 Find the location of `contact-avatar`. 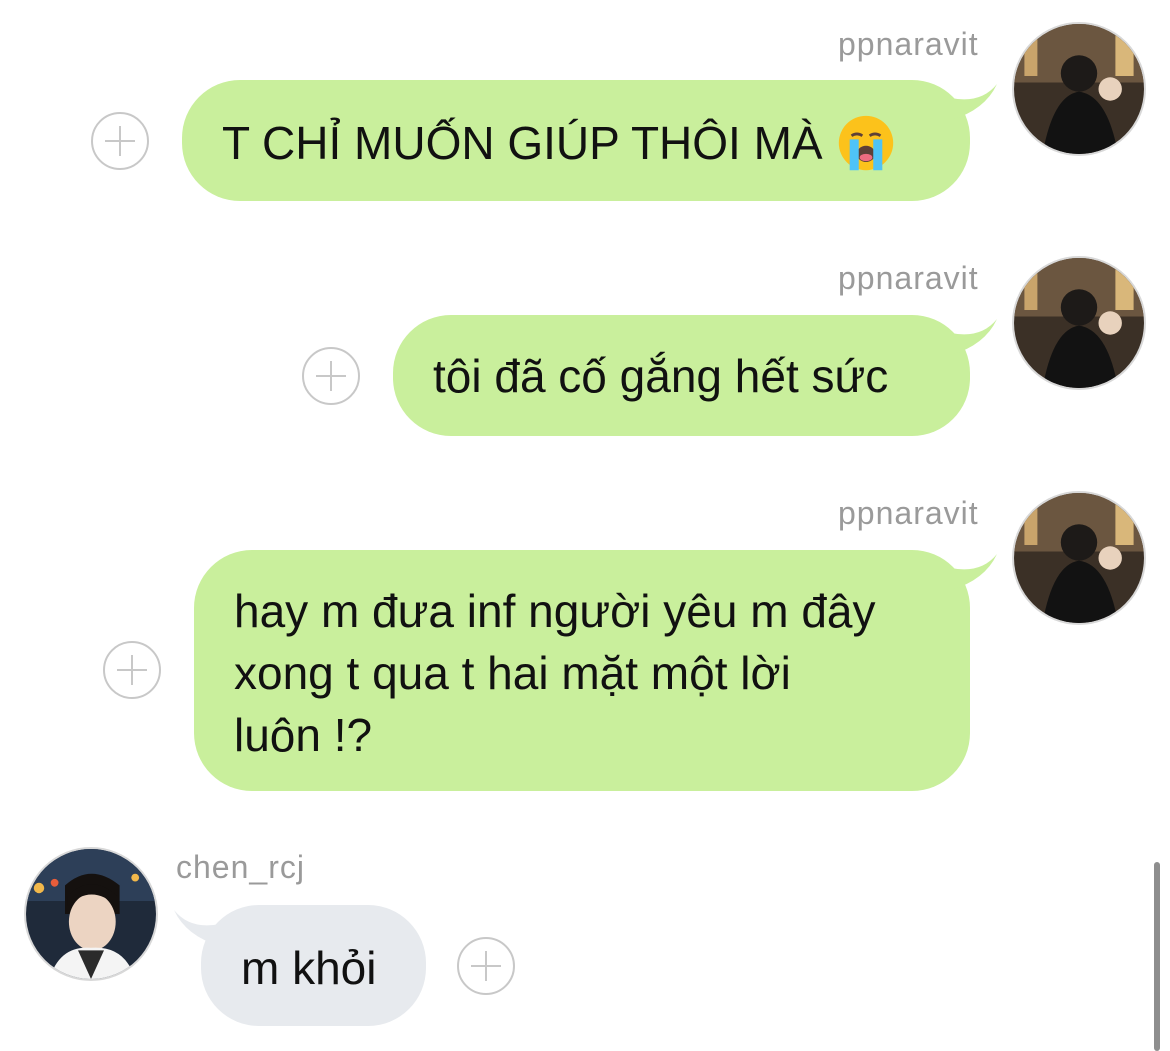

contact-avatar is located at coordinates (91, 914).